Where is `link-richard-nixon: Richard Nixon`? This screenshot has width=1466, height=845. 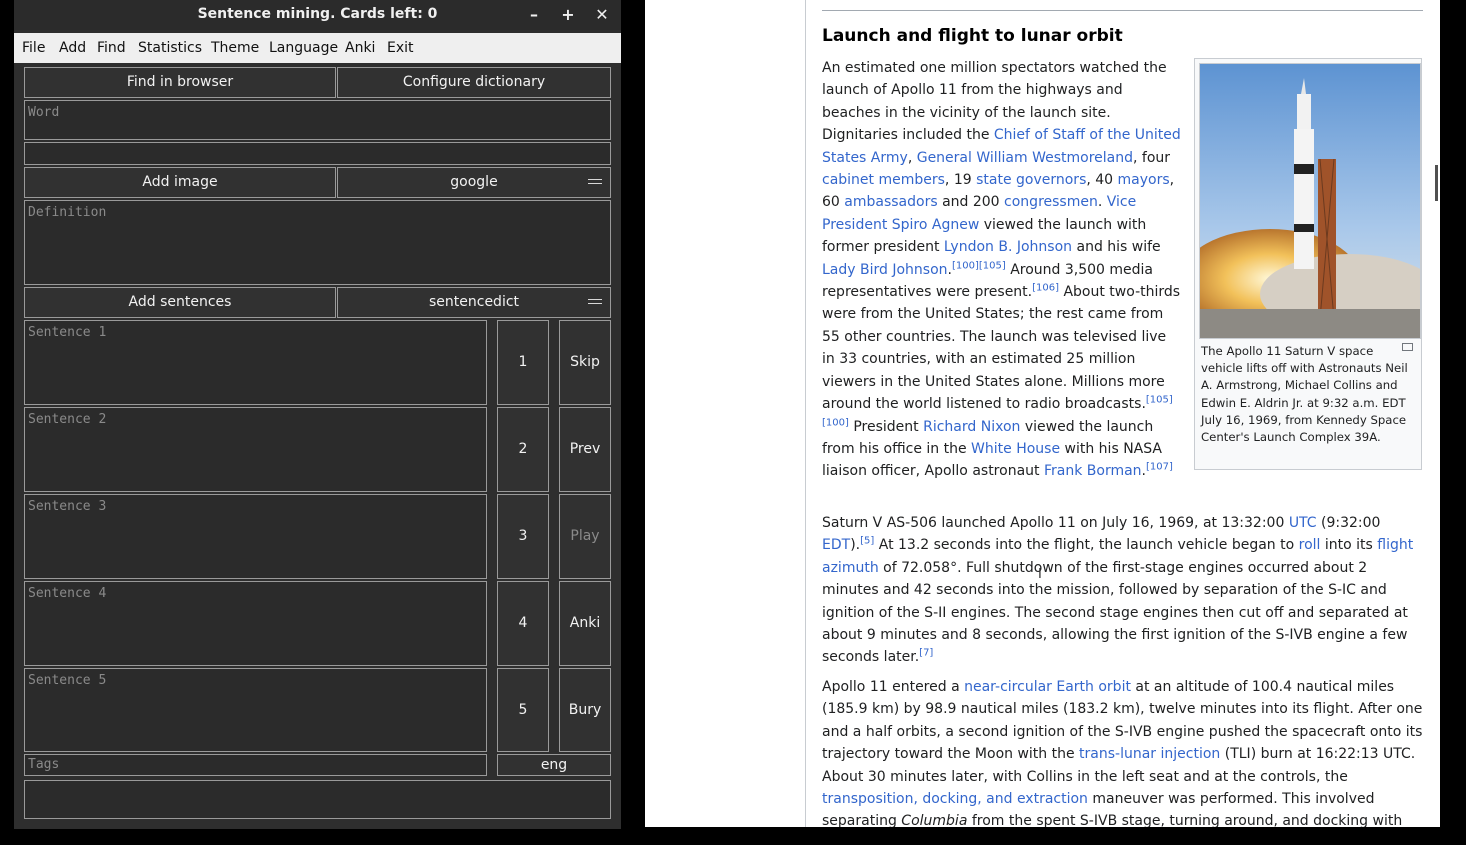 link-richard-nixon: Richard Nixon is located at coordinates (971, 427).